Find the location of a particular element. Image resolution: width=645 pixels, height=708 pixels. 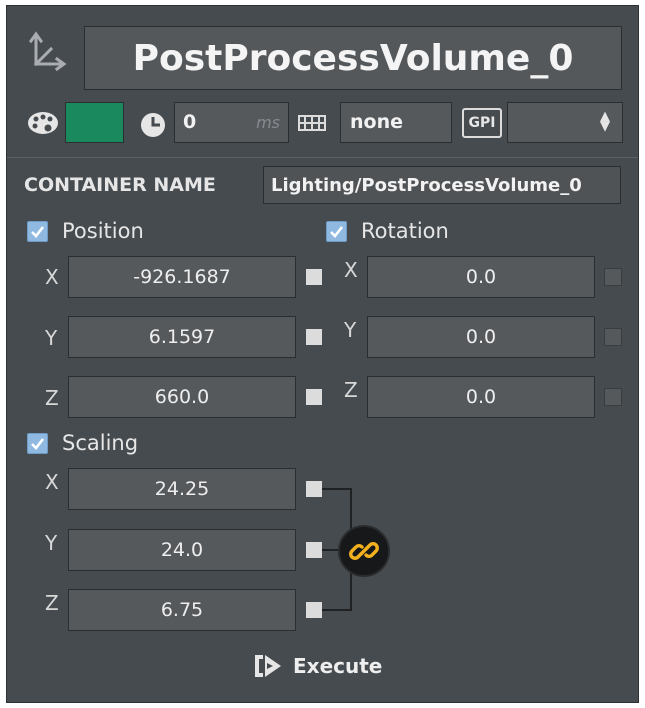

position-y-keyframe-toggle is located at coordinates (314, 337).